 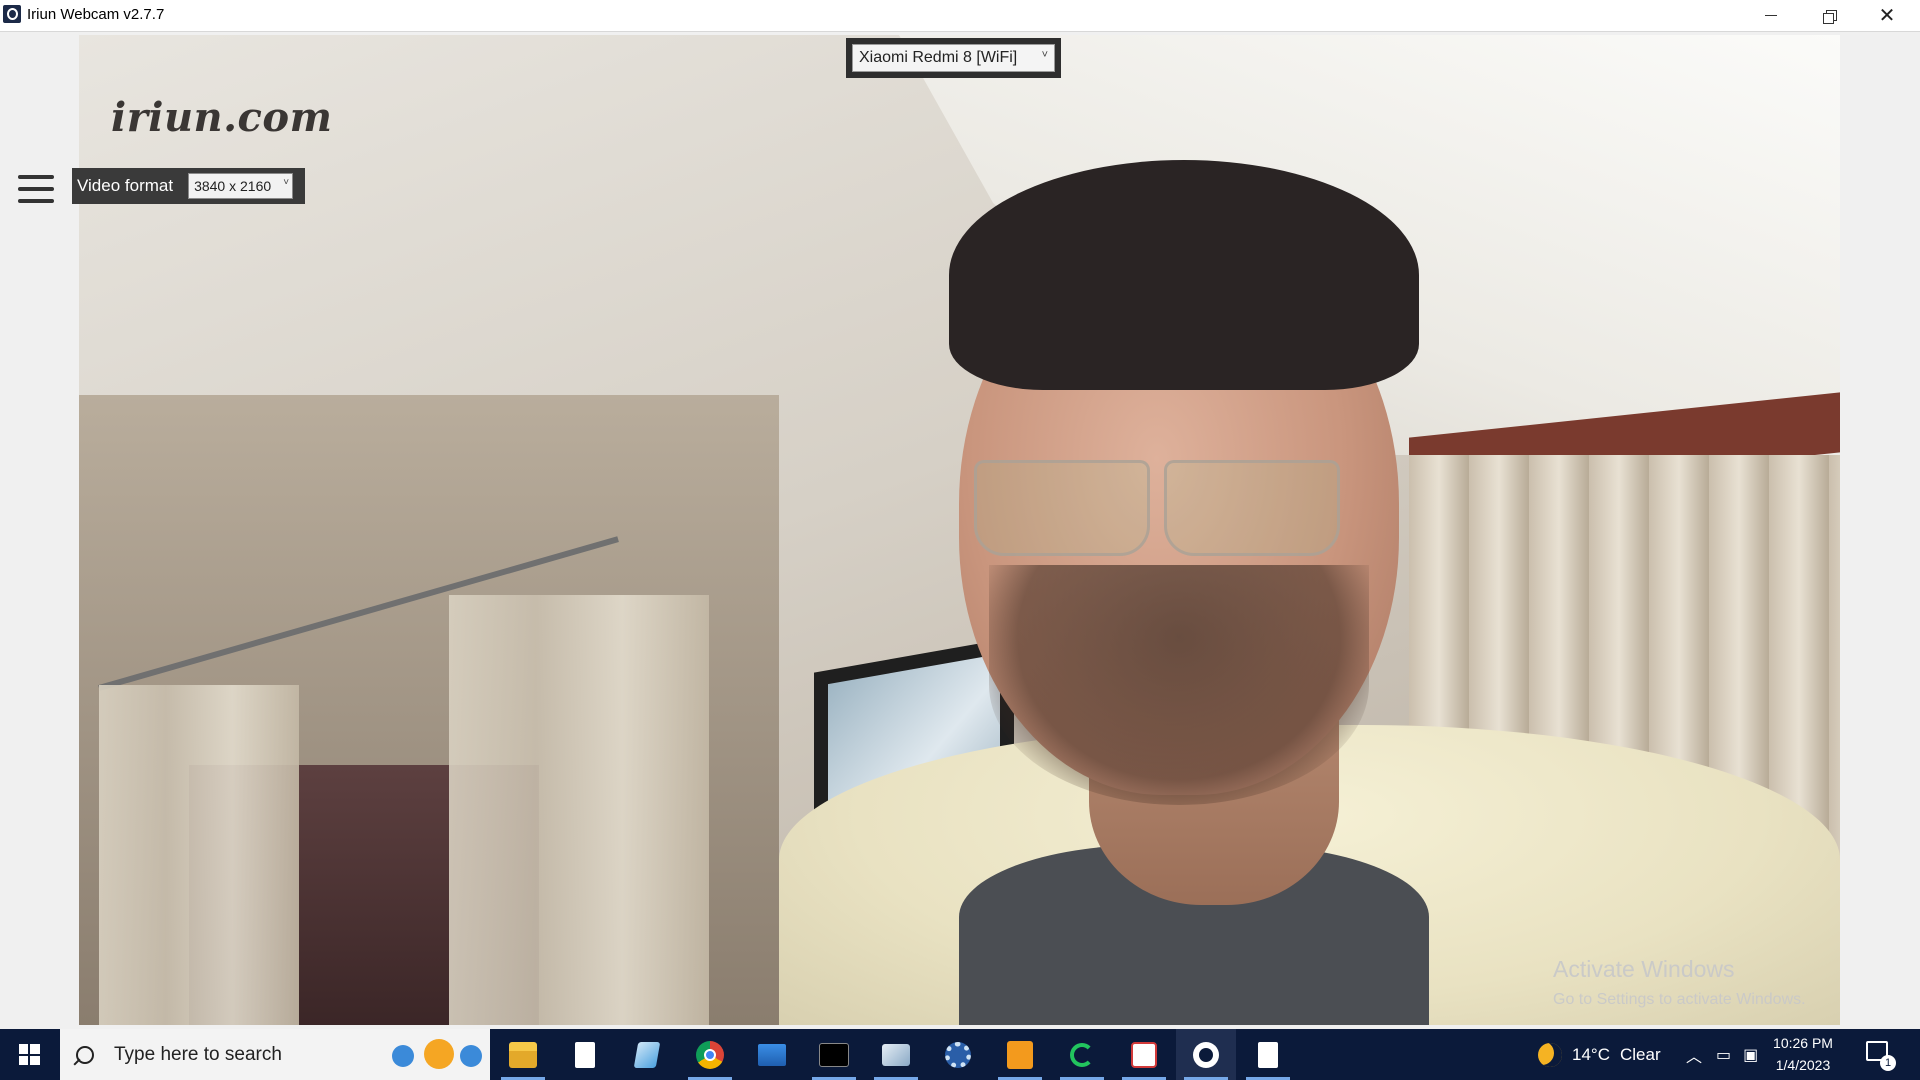 I want to click on video-format-label: Video format, so click(x=125, y=185).